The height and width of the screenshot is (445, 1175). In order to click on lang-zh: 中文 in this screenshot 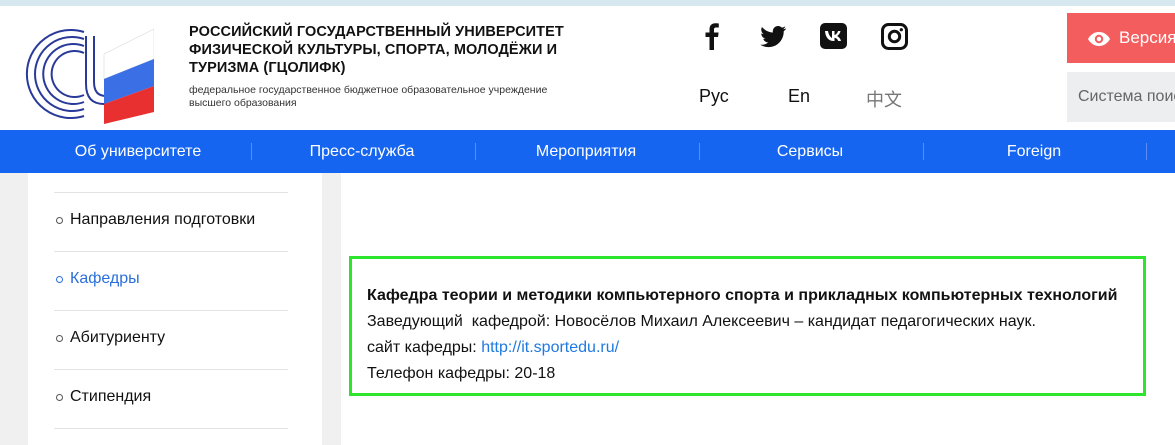, I will do `click(884, 99)`.